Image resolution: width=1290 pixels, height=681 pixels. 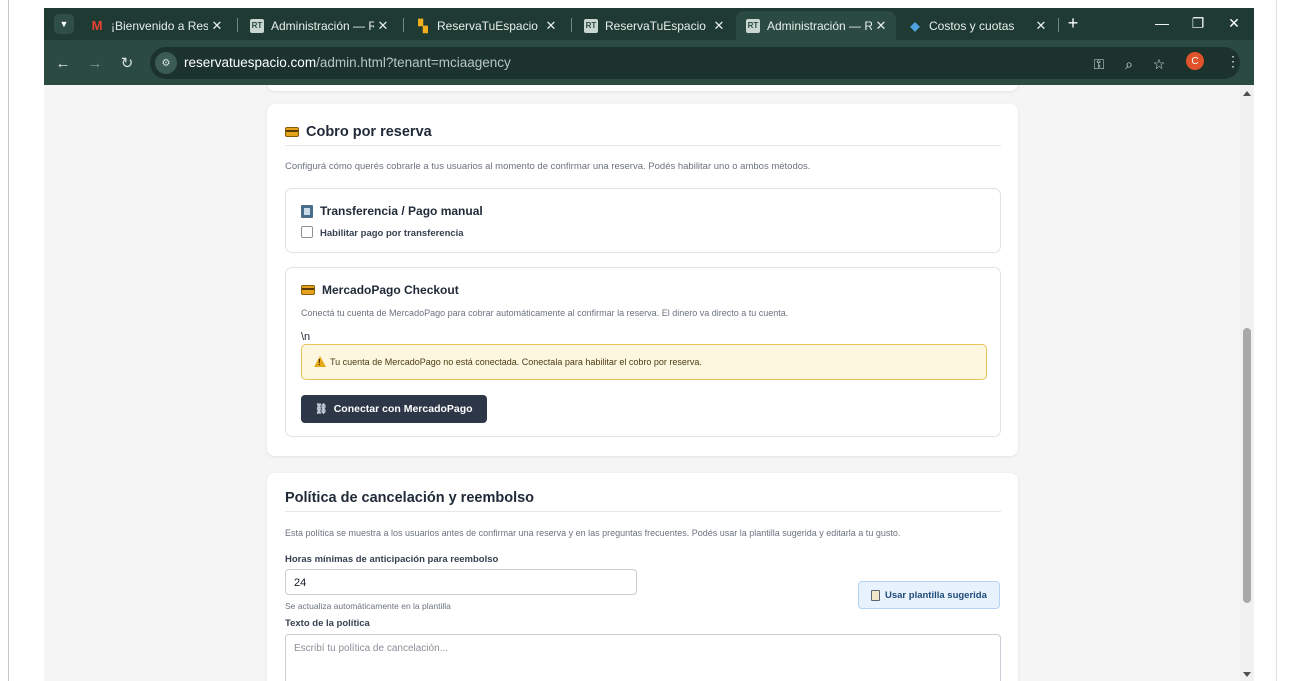 I want to click on policy-text-label: Texto de la política, so click(x=327, y=623).